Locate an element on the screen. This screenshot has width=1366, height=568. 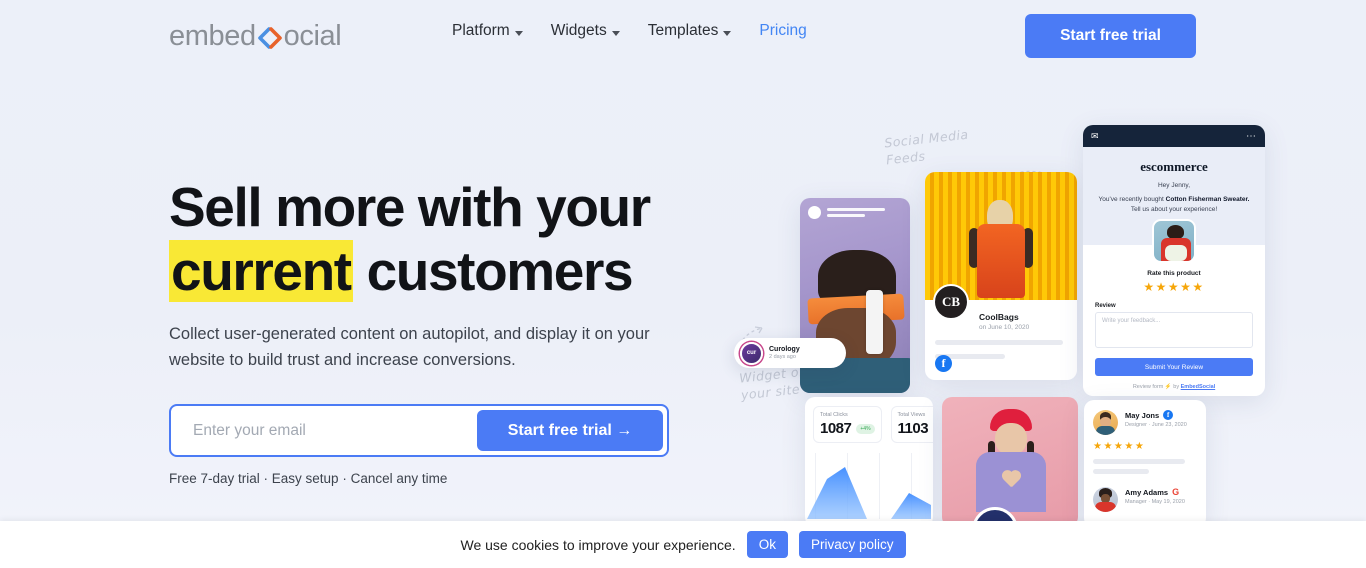
footer-mid: by is located at coordinates (1176, 387).